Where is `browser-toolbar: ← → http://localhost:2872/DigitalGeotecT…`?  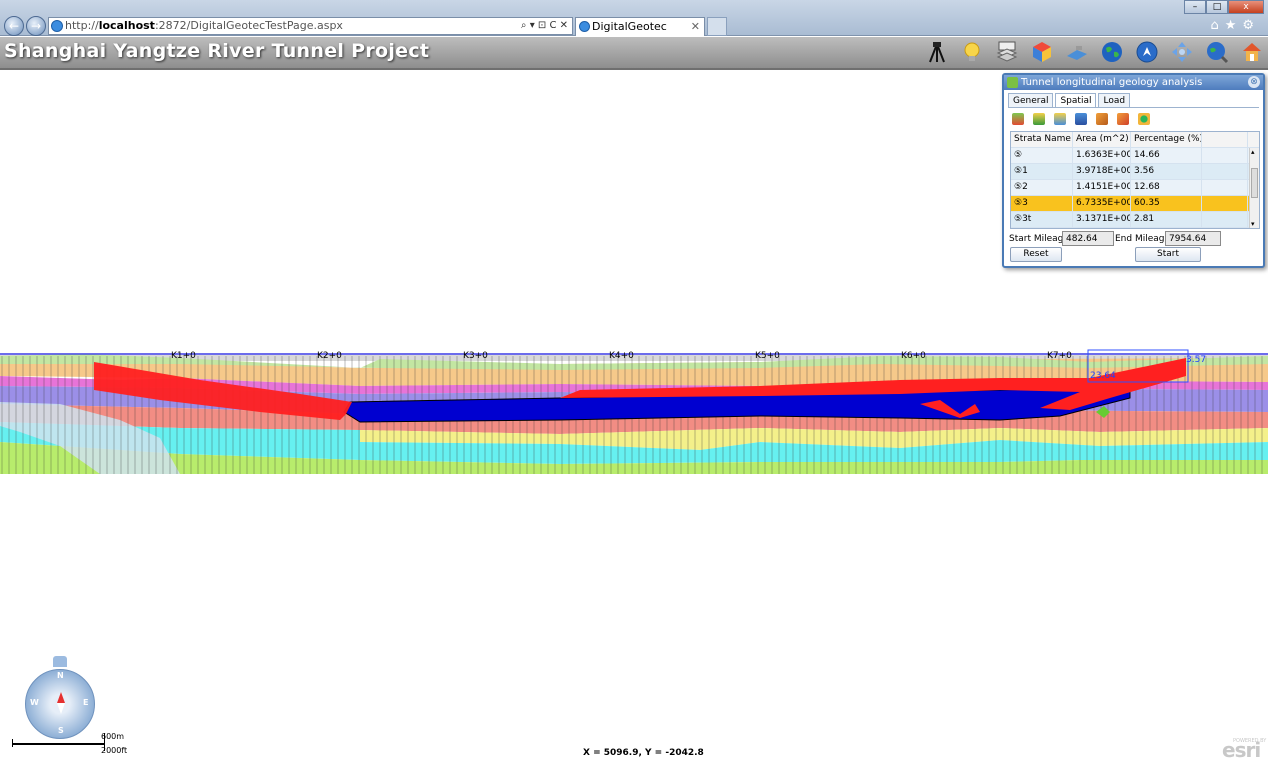
browser-toolbar: ← → http://localhost:2872/DigitalGeotecT… is located at coordinates (634, 18).